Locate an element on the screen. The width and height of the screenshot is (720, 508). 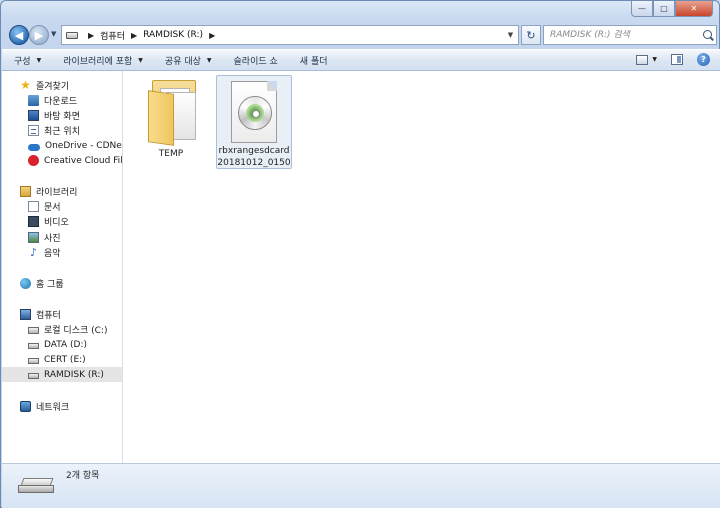
include-in-library-label: 라이브러리에 포함 is located at coordinates (98, 61).